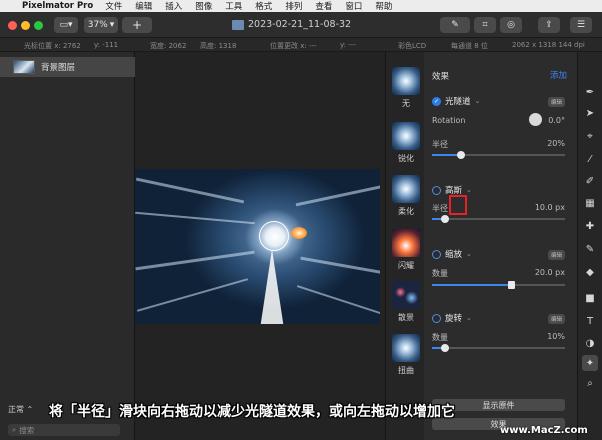  What do you see at coordinates (590, 92) in the screenshot?
I see `pen-icon: ✒` at bounding box center [590, 92].